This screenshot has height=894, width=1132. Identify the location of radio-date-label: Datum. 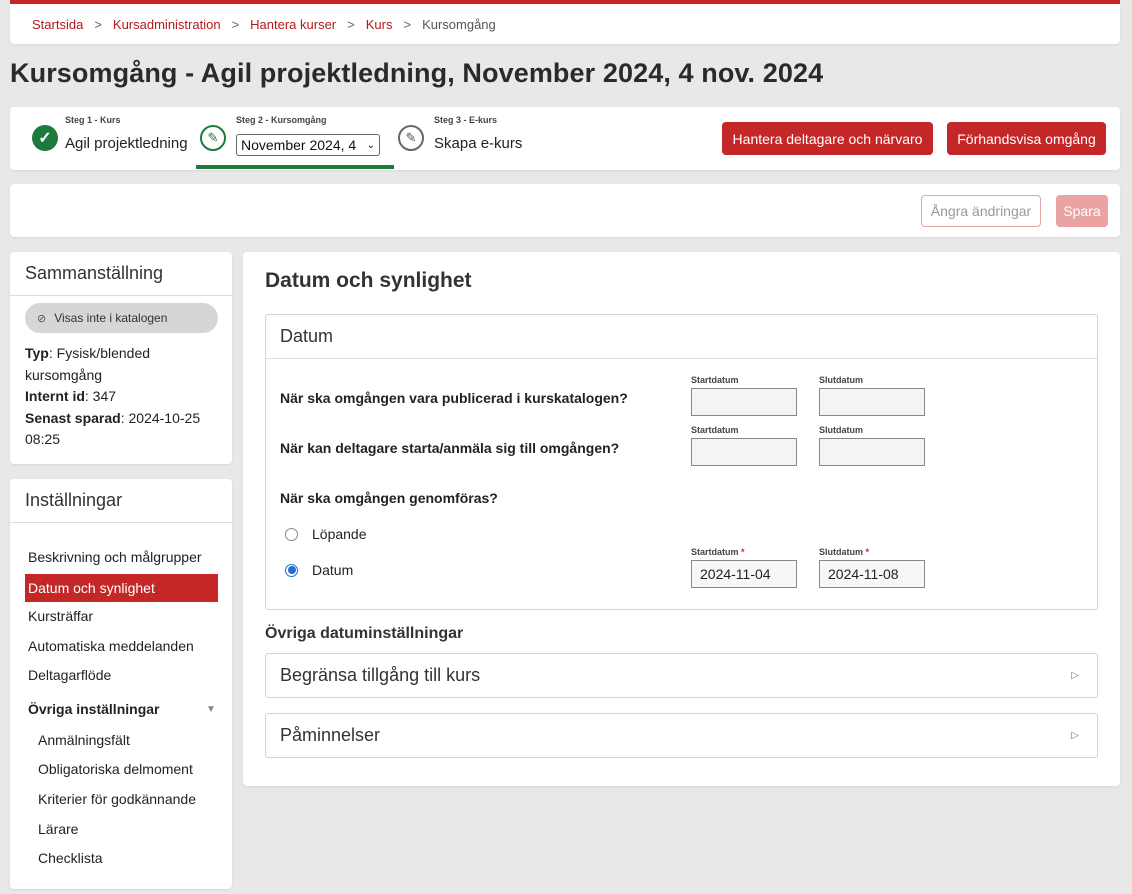
(333, 570).